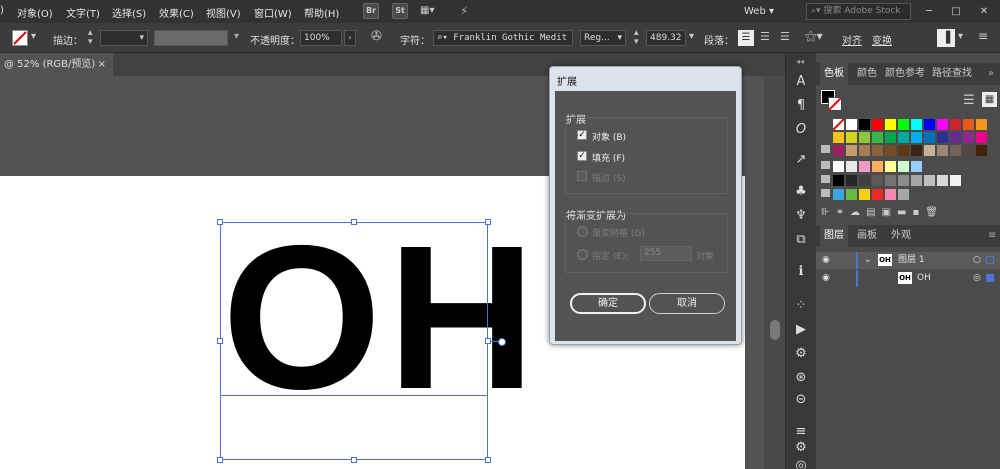  Describe the element at coordinates (956, 11) in the screenshot. I see `maximize-button: □` at that location.